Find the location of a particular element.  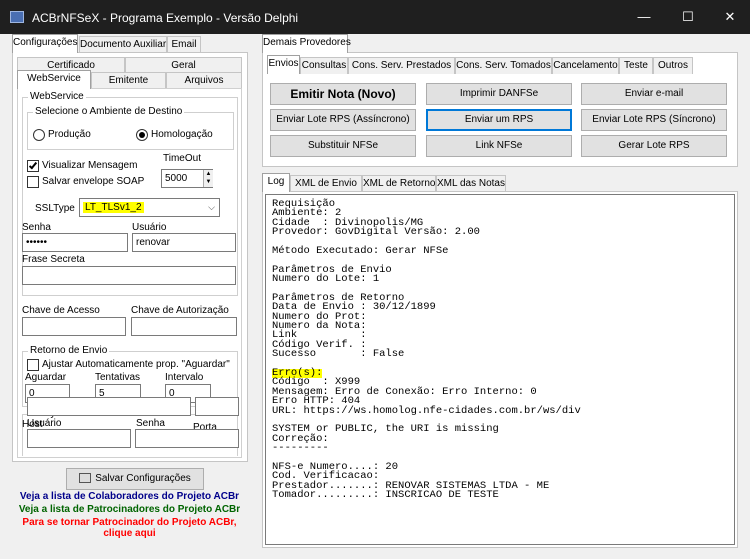

host-input is located at coordinates (109, 406).